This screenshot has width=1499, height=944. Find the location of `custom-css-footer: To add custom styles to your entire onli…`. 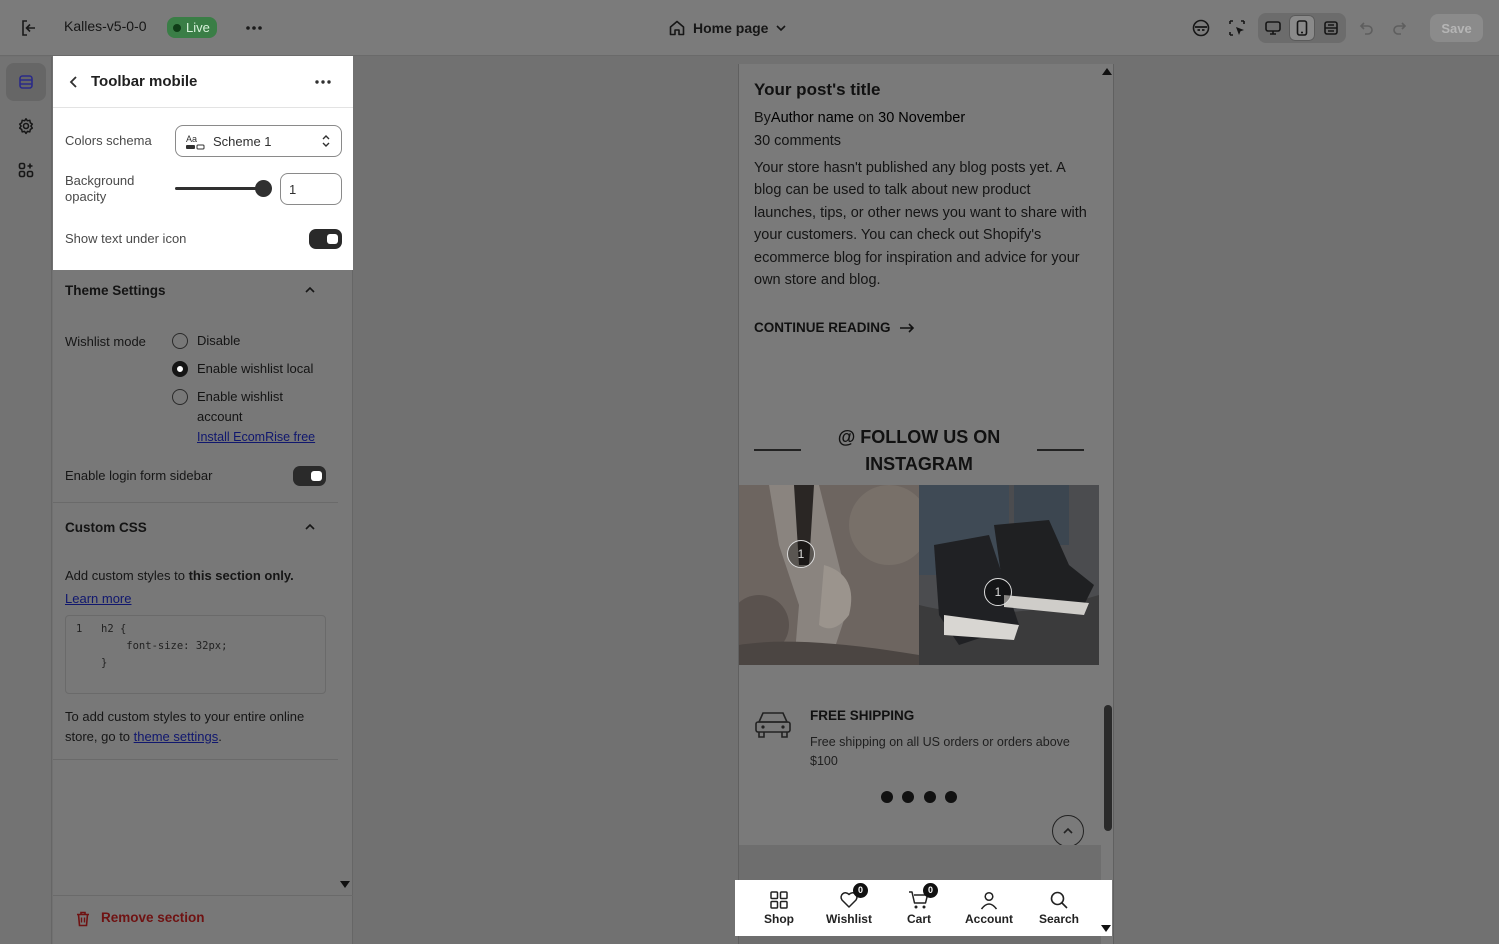

custom-css-footer: To add custom styles to your entire onli… is located at coordinates (195, 727).